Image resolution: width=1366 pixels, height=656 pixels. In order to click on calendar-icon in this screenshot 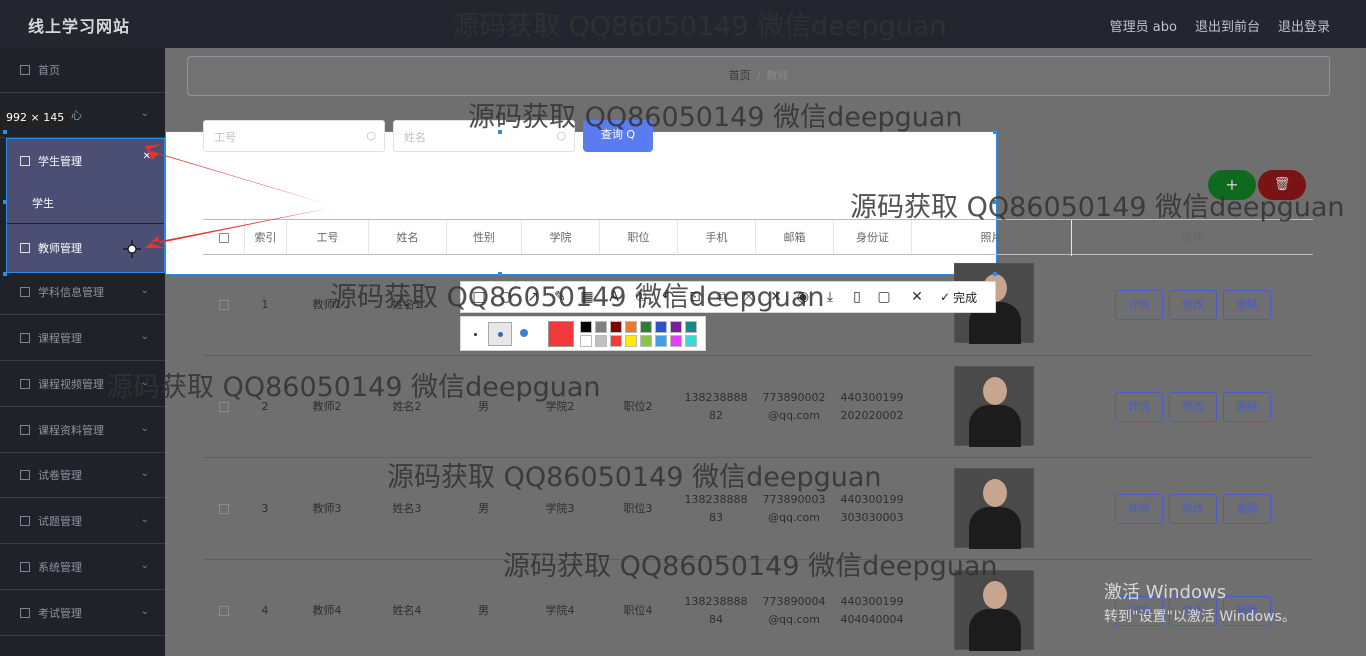, I will do `click(25, 521)`.